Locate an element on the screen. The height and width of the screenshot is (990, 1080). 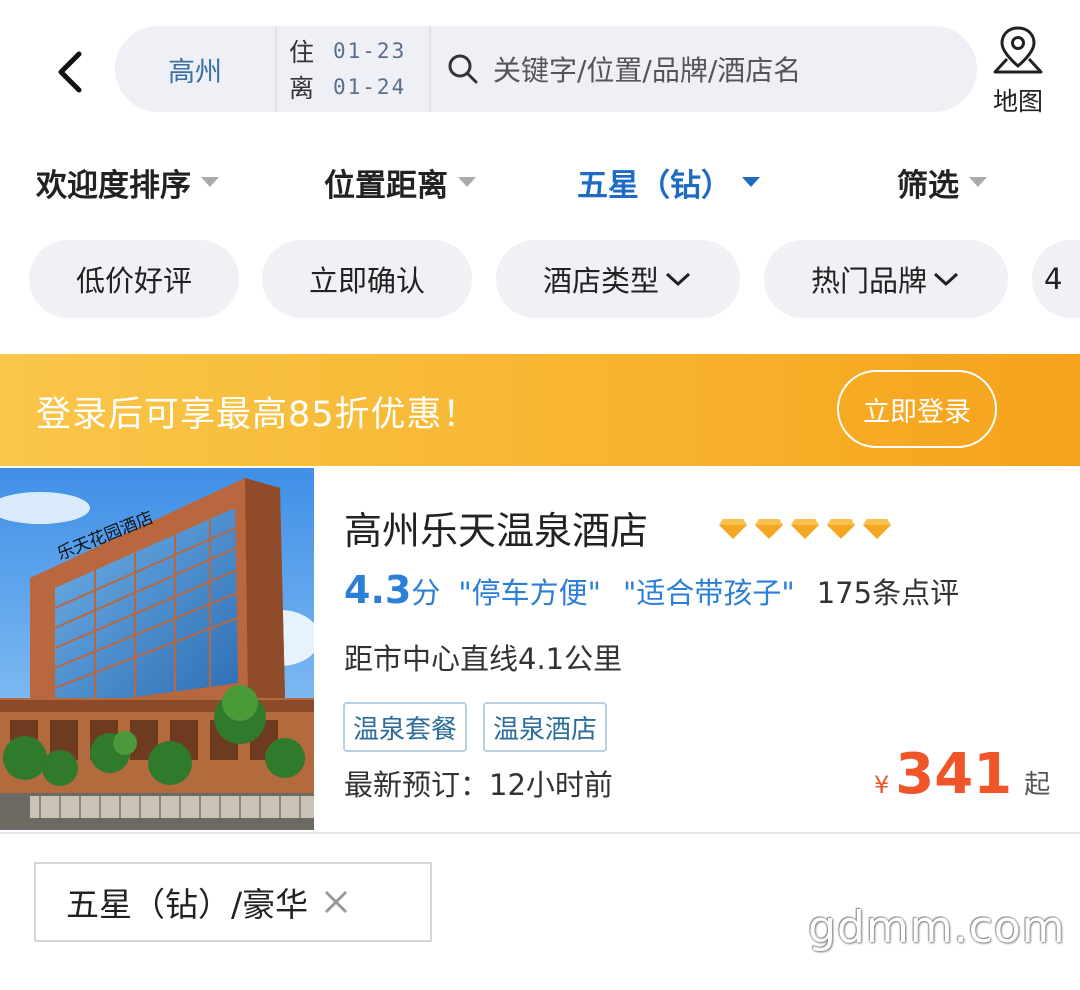
diamond-rating is located at coordinates (805, 529).